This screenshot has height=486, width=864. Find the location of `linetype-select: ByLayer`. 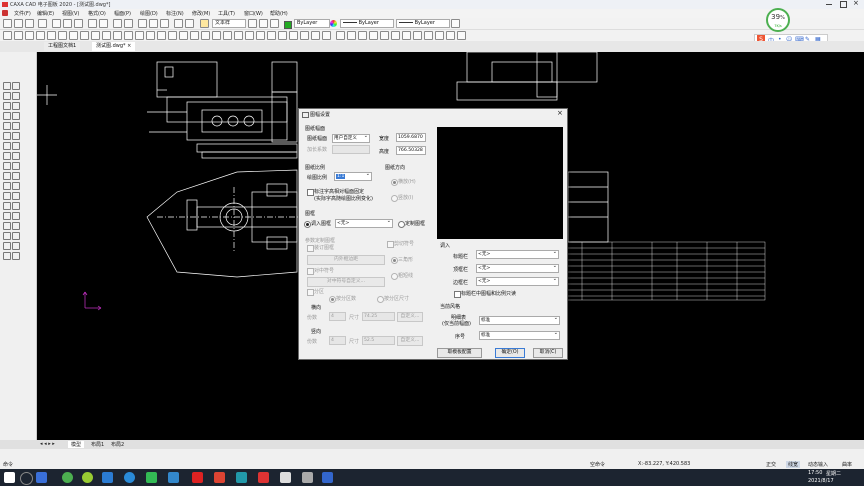

linetype-select: ByLayer is located at coordinates (367, 23).